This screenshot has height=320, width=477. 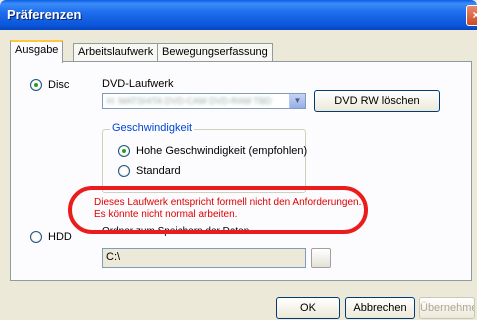 I want to click on disc-radio-row: Disc, so click(x=49, y=85).